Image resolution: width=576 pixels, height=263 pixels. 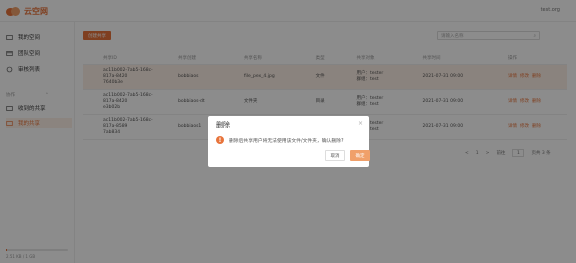 I want to click on dialog-title: 删除, so click(x=223, y=125).